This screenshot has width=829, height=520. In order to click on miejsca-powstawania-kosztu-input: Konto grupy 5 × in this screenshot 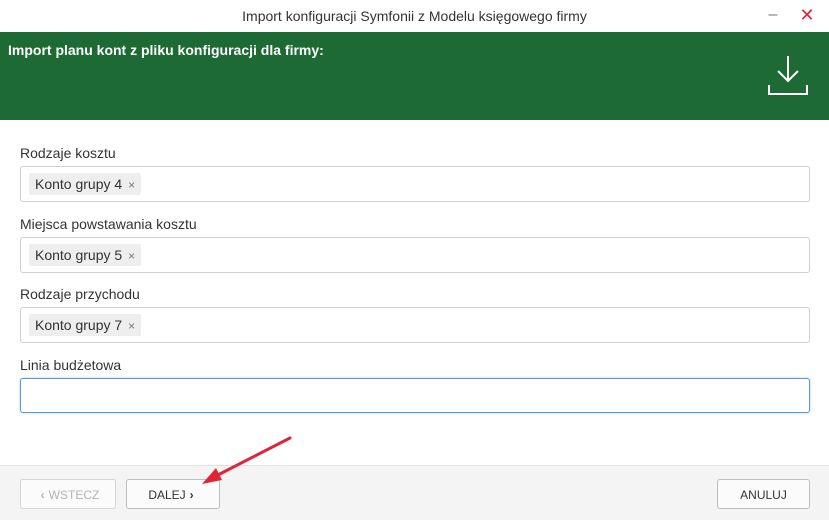, I will do `click(415, 255)`.